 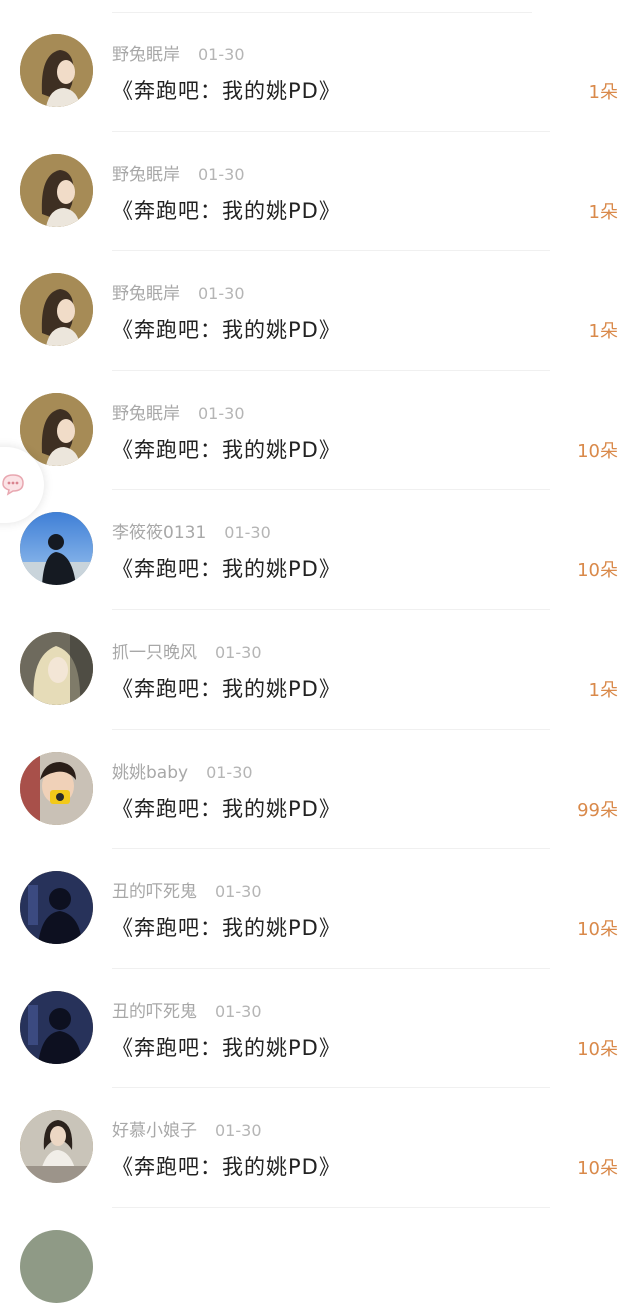 What do you see at coordinates (331, 1207) in the screenshot?
I see `divider` at bounding box center [331, 1207].